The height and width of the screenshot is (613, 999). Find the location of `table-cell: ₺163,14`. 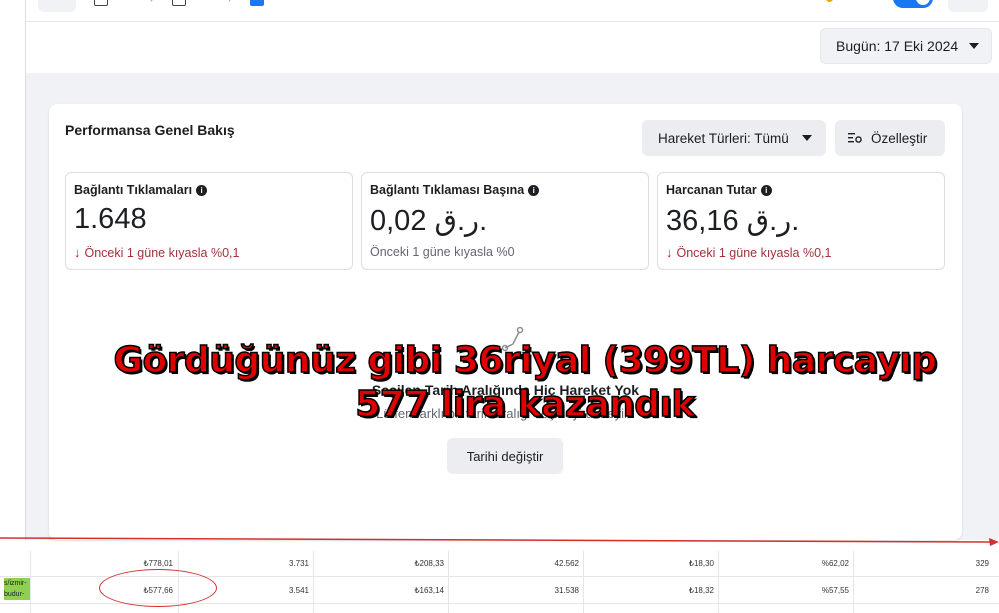

table-cell: ₺163,14 is located at coordinates (429, 590).